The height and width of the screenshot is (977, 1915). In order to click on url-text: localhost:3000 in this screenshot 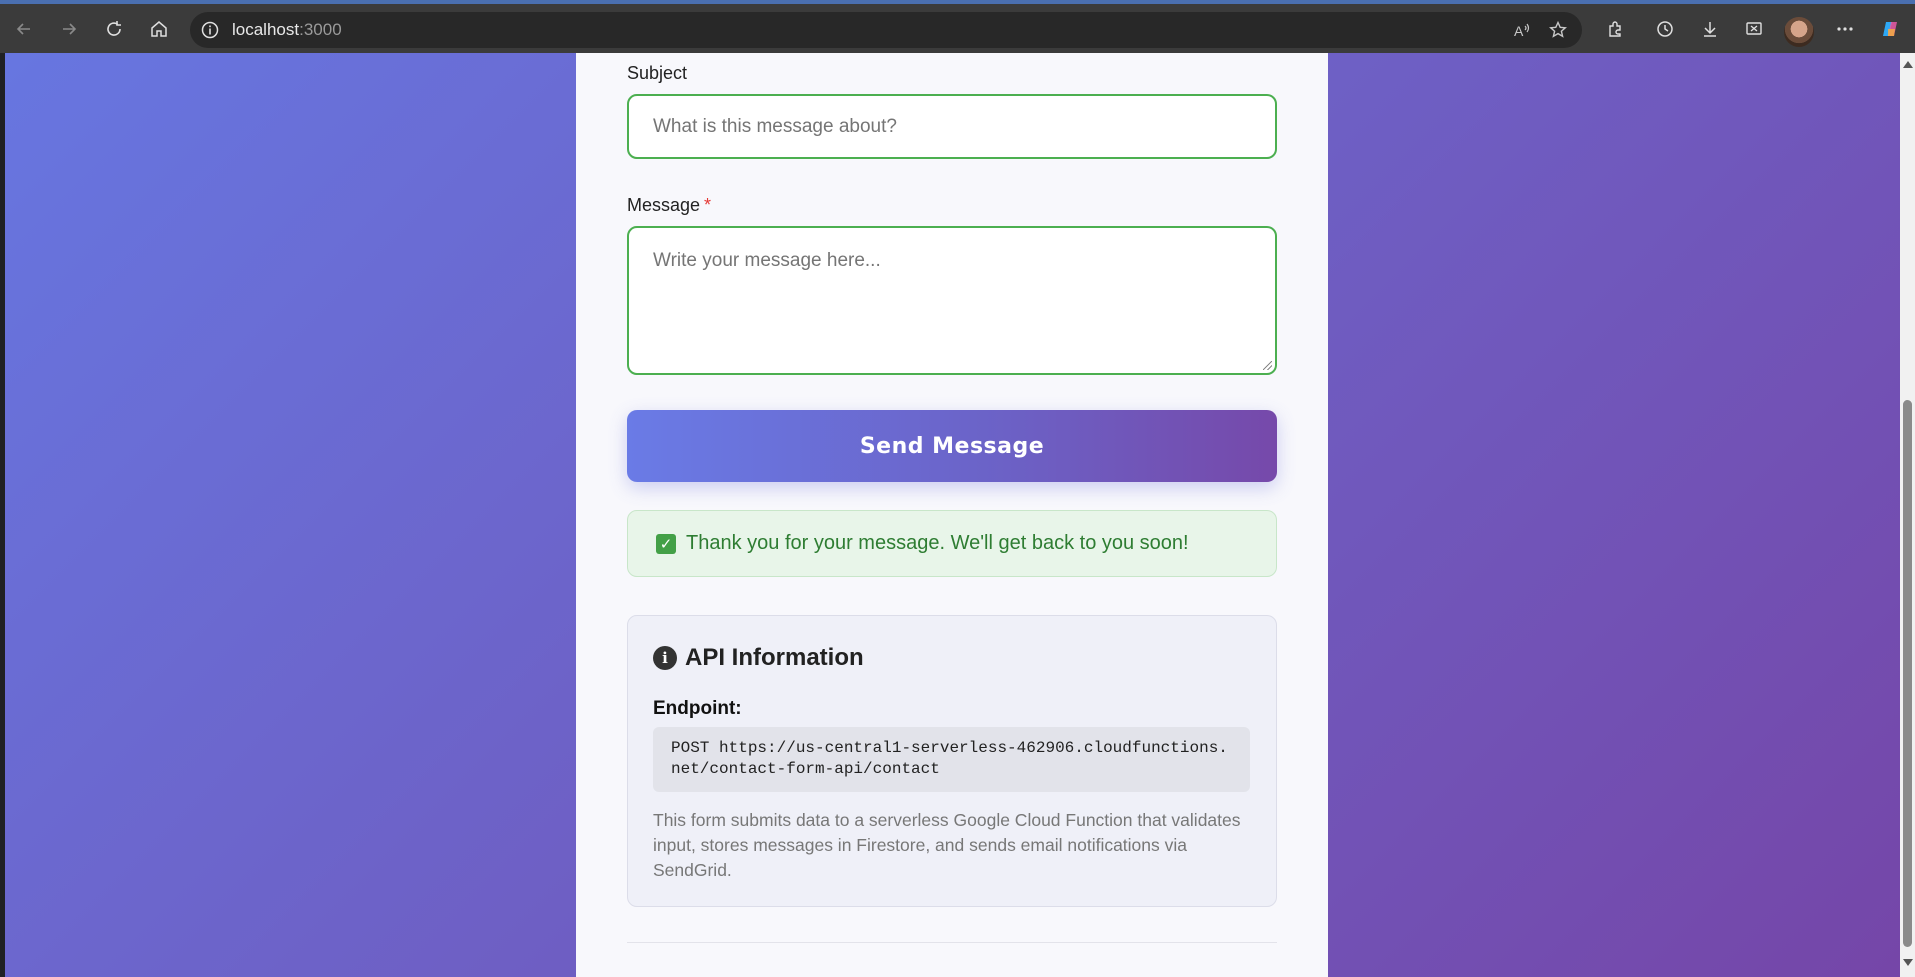, I will do `click(287, 29)`.